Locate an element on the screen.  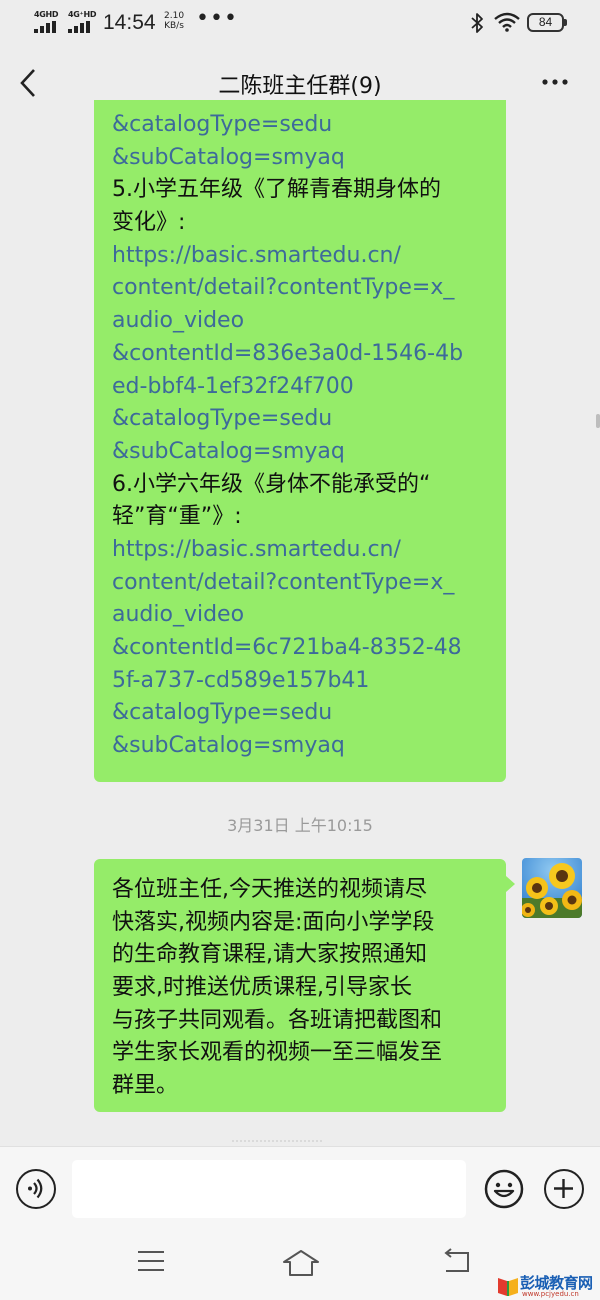
back-icon is located at coordinates (457, 1261).